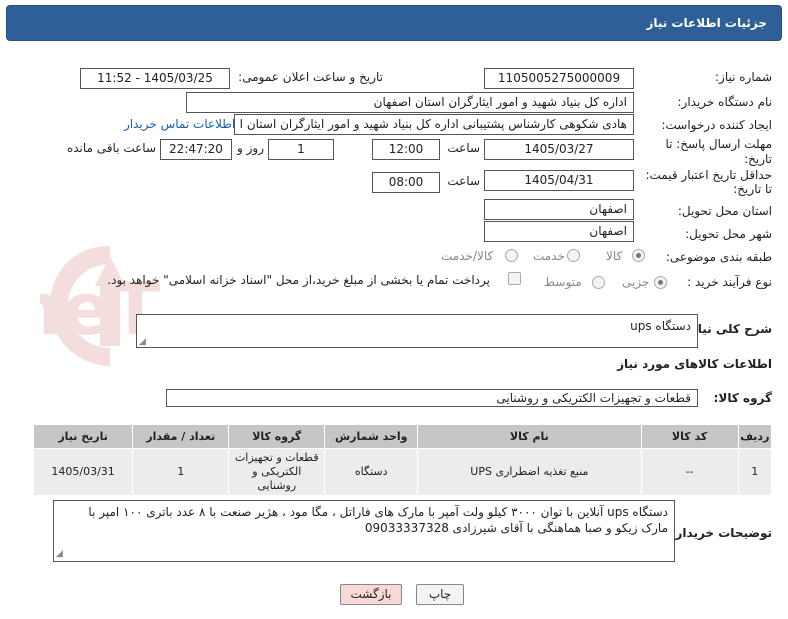 This screenshot has width=788, height=619. What do you see at coordinates (250, 148) in the screenshot?
I see `days-label: روز و` at bounding box center [250, 148].